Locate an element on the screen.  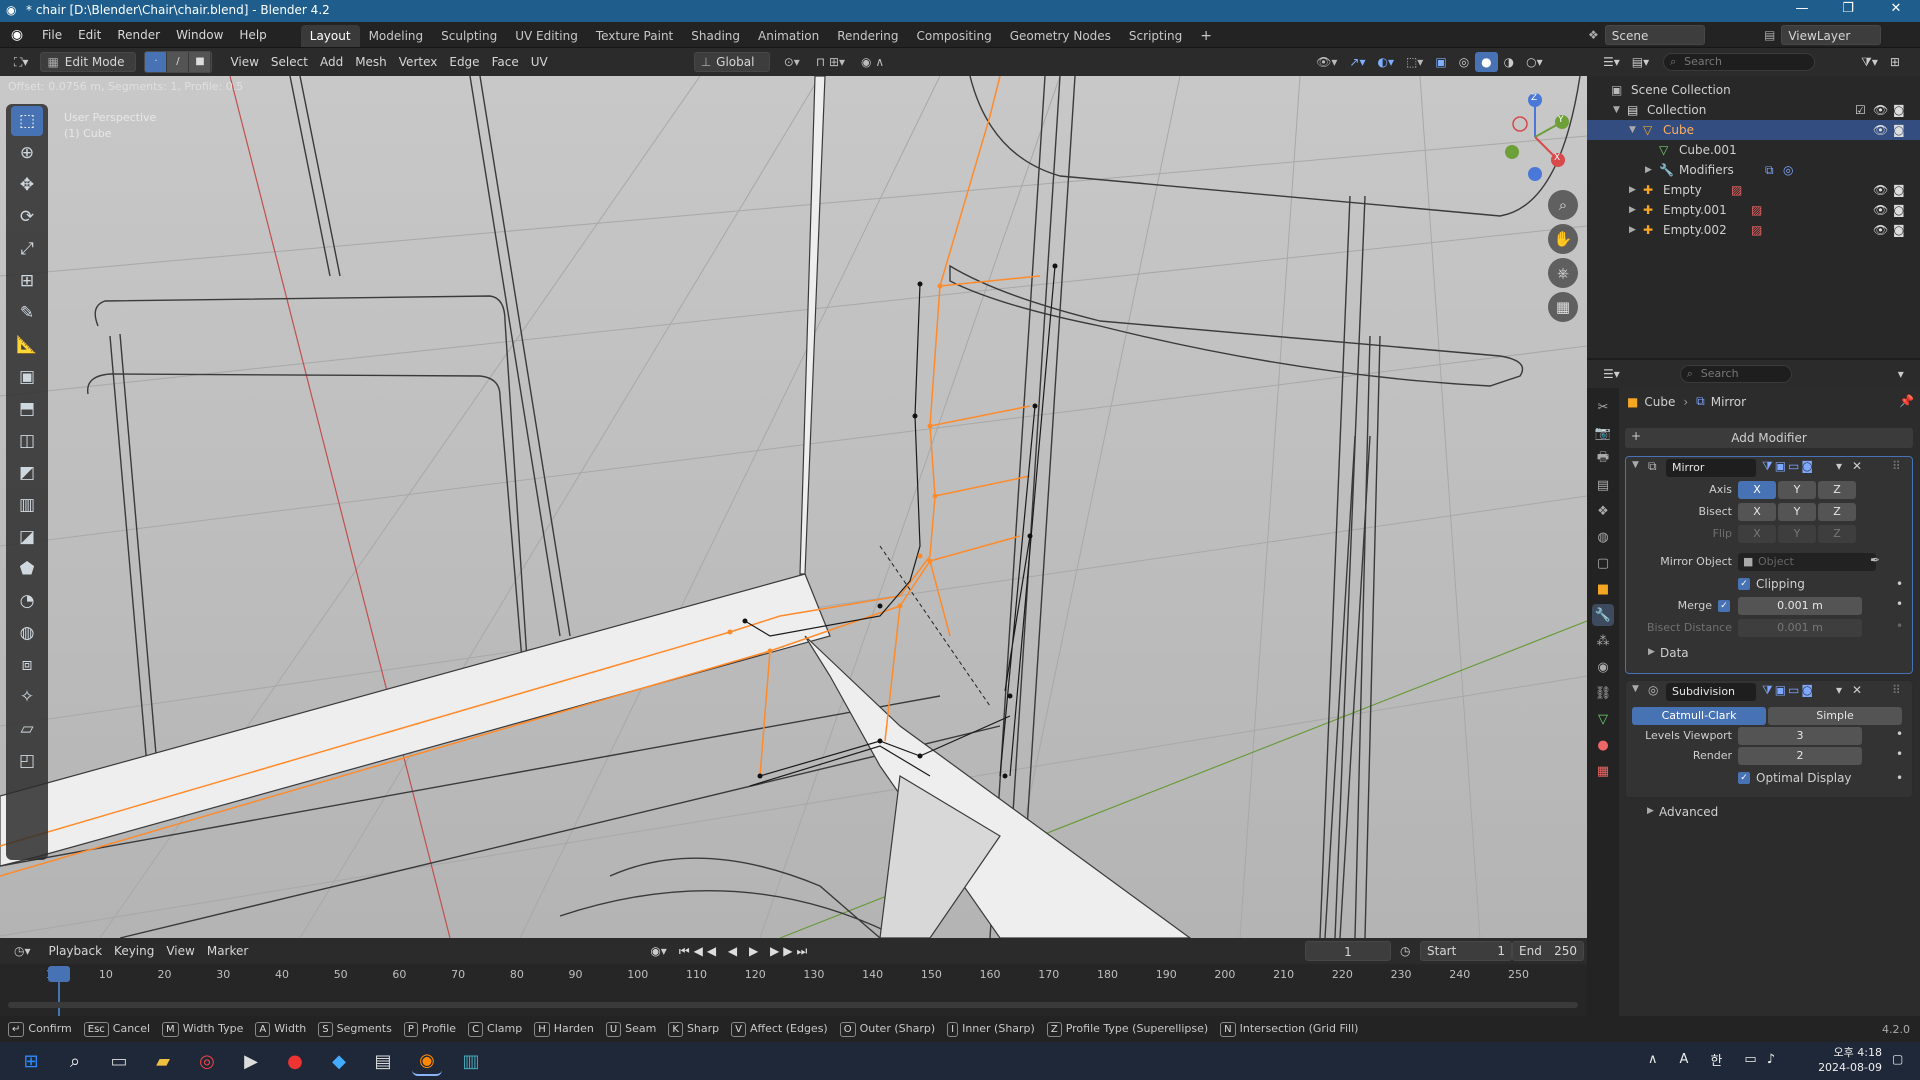
properties-editor-icon: ☰▾ is located at coordinates (1611, 374).